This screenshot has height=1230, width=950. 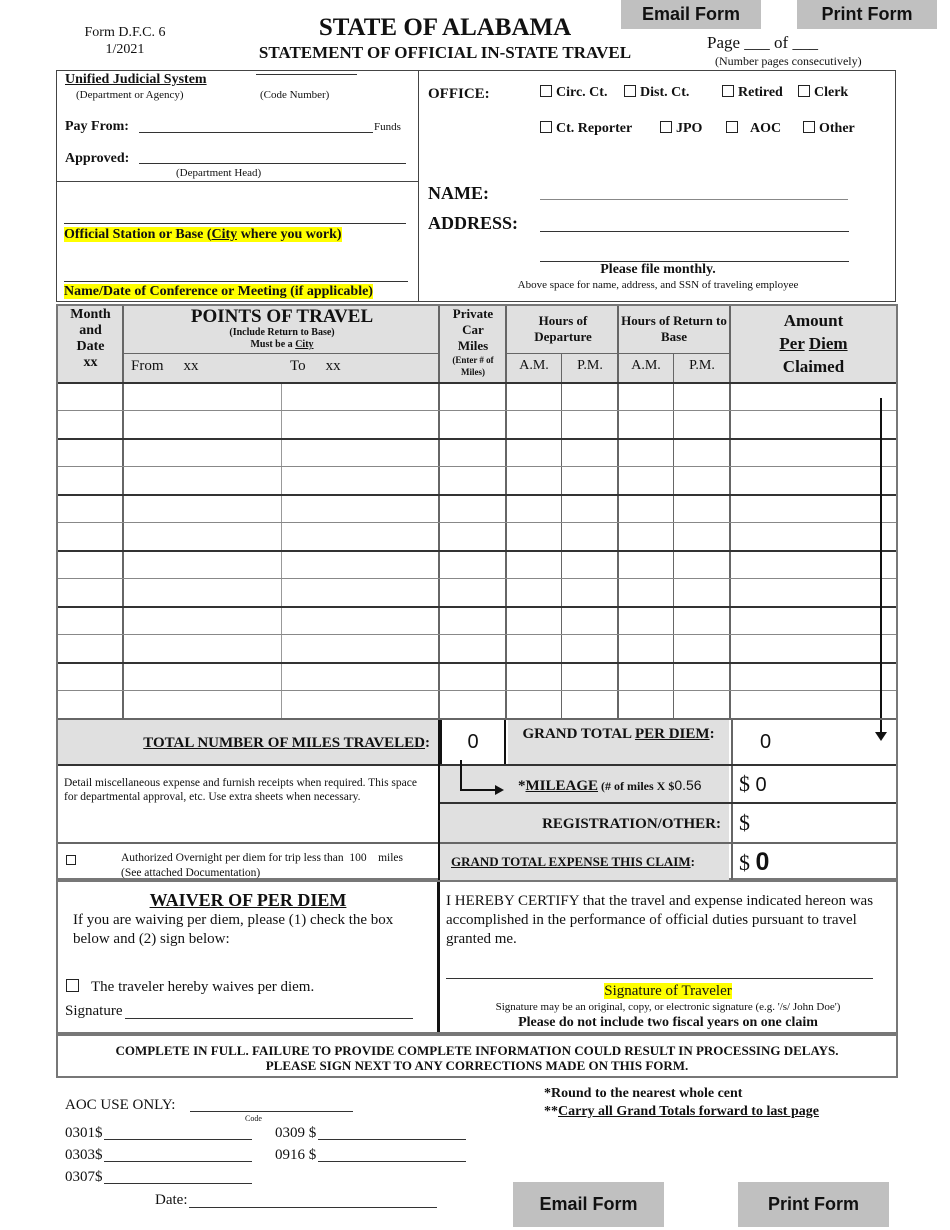 What do you see at coordinates (764, 129) in the screenshot?
I see `office-option-aoc: AOC` at bounding box center [764, 129].